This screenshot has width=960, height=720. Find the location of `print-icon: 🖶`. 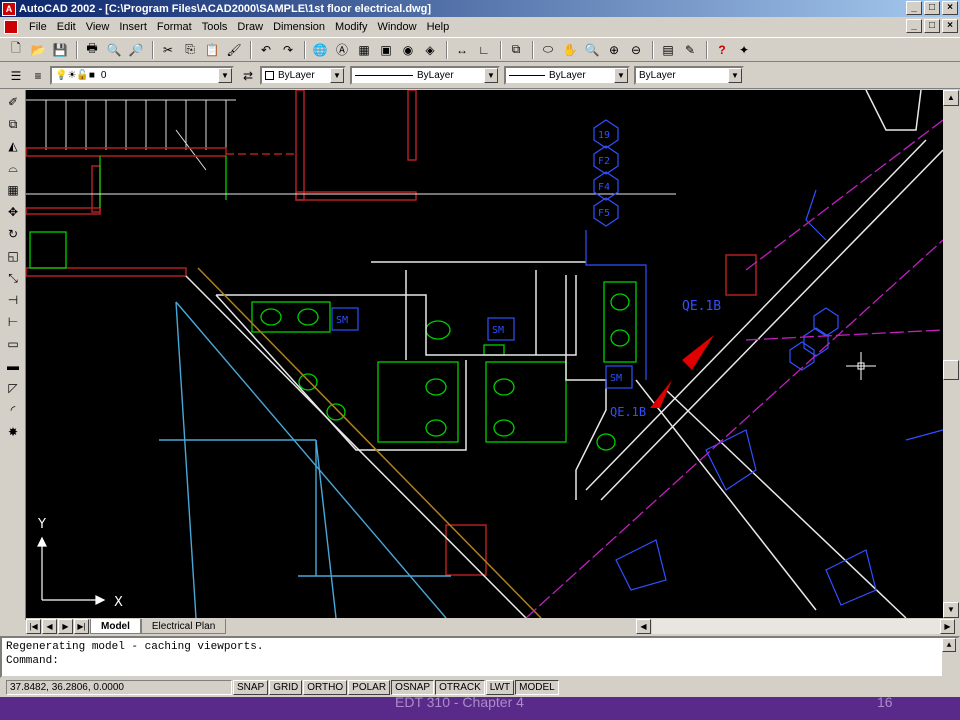

print-icon: 🖶 is located at coordinates (92, 50).